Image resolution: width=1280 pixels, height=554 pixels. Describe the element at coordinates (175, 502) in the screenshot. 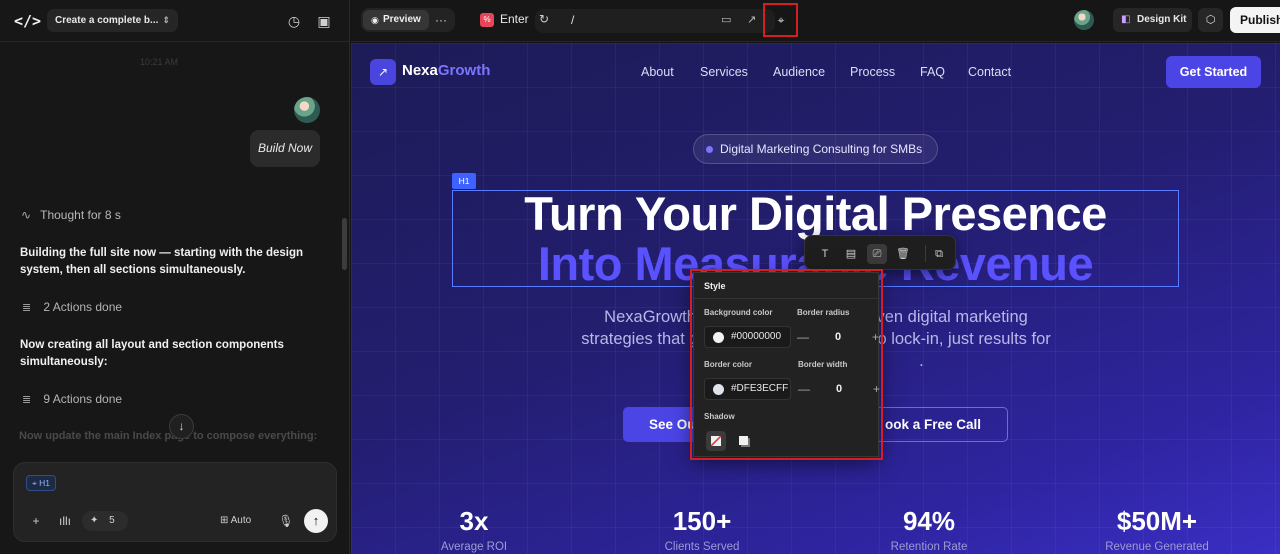

I see `chat-composer: ⌖ H1 + ıllı ✦ 5 ⊞ Auto 🎙 ↑` at that location.